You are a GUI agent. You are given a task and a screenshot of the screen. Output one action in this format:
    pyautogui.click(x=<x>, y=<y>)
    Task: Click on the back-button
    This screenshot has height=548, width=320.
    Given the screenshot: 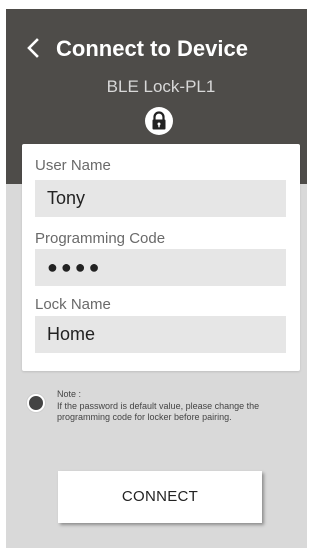 What is the action you would take?
    pyautogui.click(x=35, y=48)
    